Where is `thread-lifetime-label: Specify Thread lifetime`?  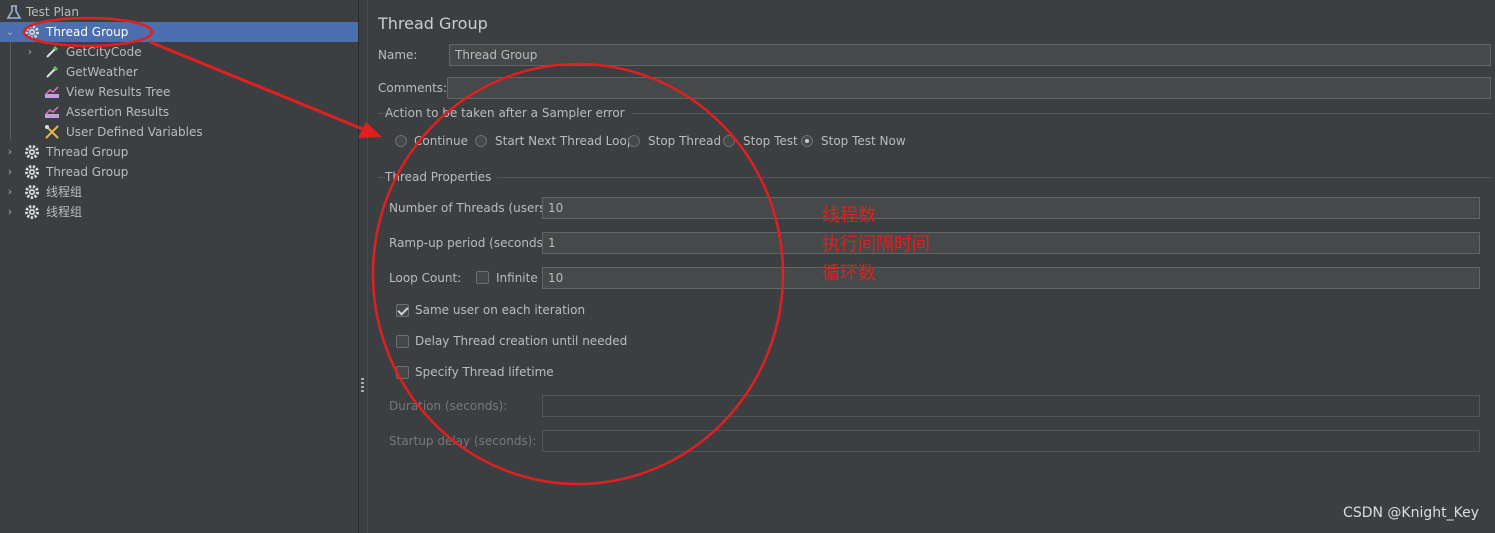 thread-lifetime-label: Specify Thread lifetime is located at coordinates (484, 372).